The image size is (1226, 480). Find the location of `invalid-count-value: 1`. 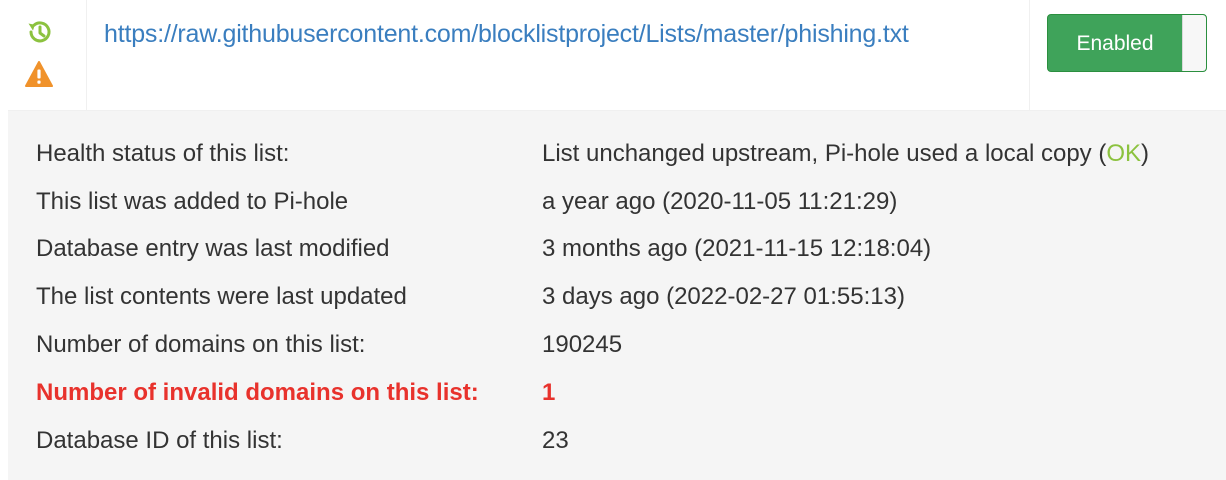

invalid-count-value: 1 is located at coordinates (549, 392).